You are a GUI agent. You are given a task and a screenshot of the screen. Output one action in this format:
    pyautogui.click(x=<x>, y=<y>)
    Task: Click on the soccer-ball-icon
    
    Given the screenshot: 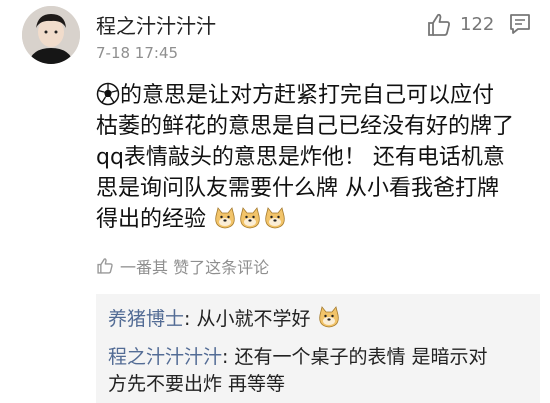 What is the action you would take?
    pyautogui.click(x=108, y=94)
    